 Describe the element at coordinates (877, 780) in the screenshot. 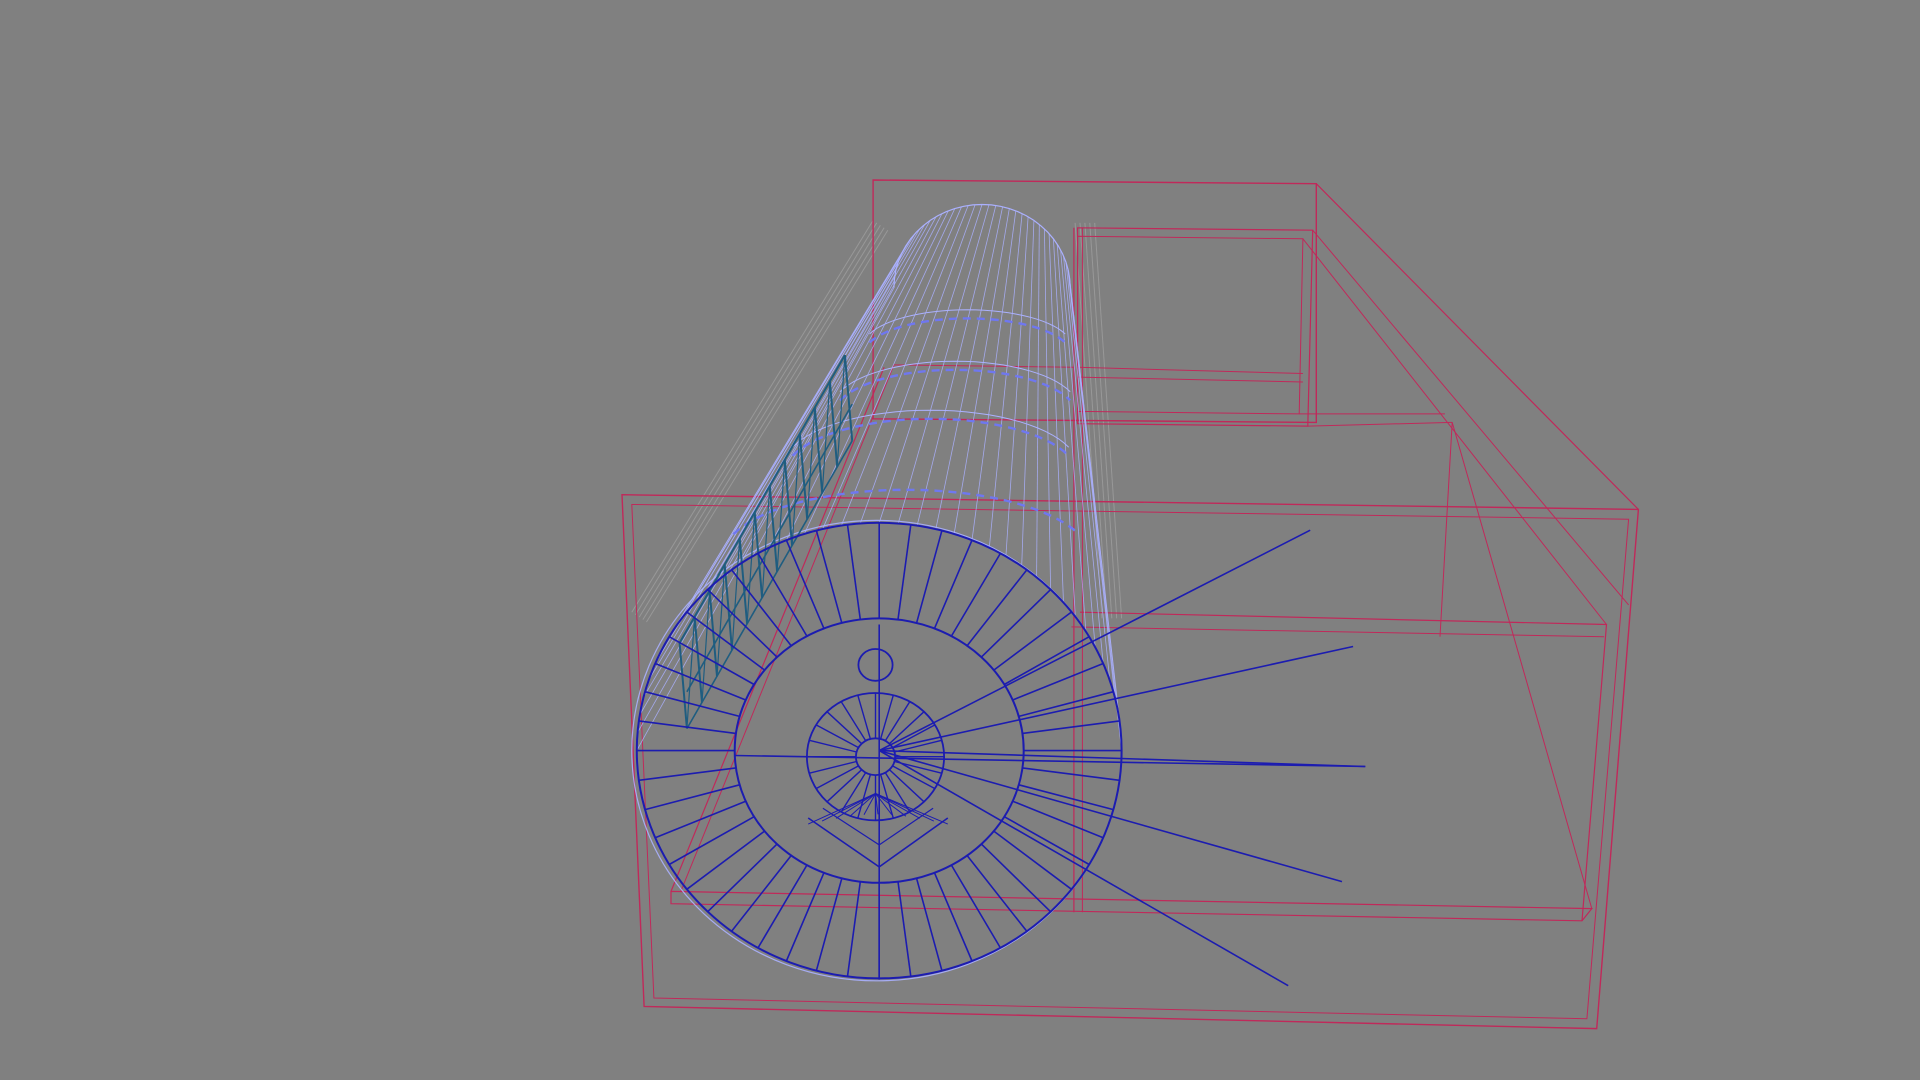

I see `core-fan` at that location.